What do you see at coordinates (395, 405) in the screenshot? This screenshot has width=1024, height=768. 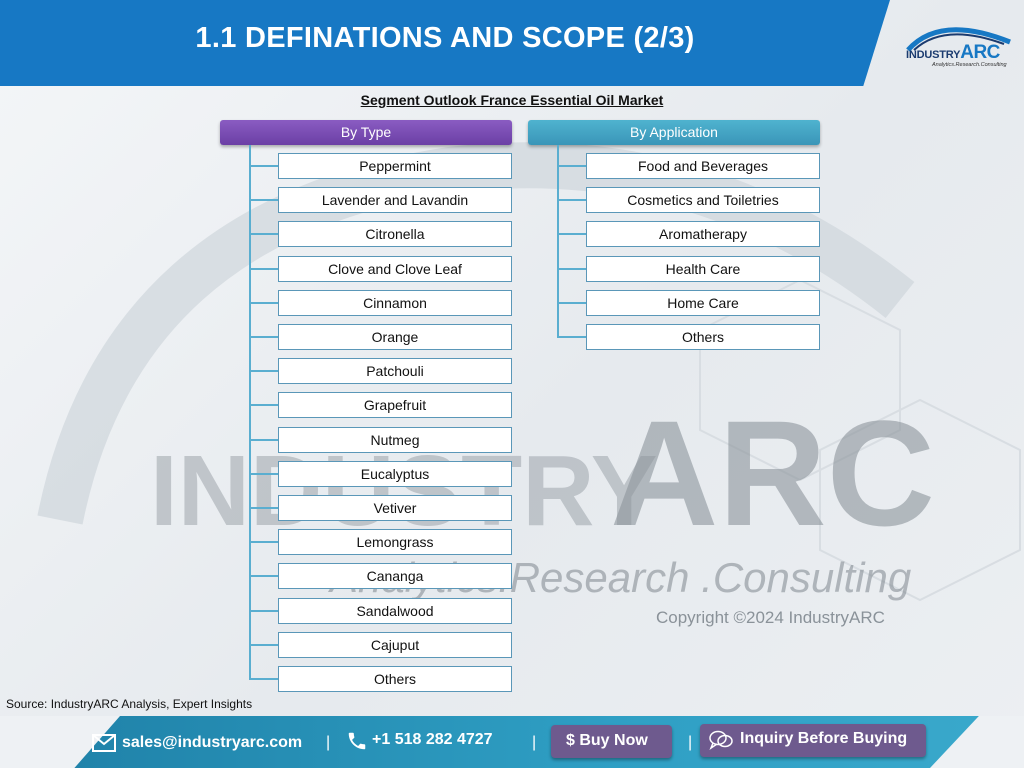 I see `type-item: Grapefruit` at bounding box center [395, 405].